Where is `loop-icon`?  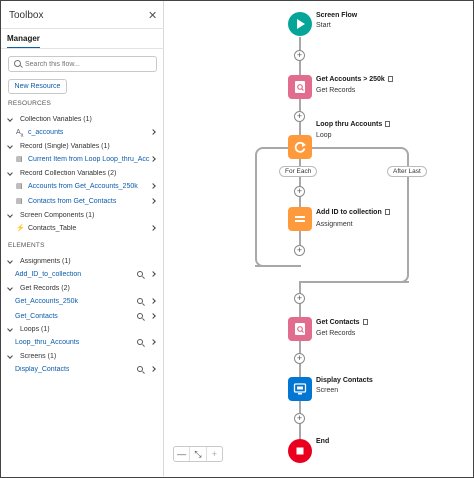 loop-icon is located at coordinates (300, 147).